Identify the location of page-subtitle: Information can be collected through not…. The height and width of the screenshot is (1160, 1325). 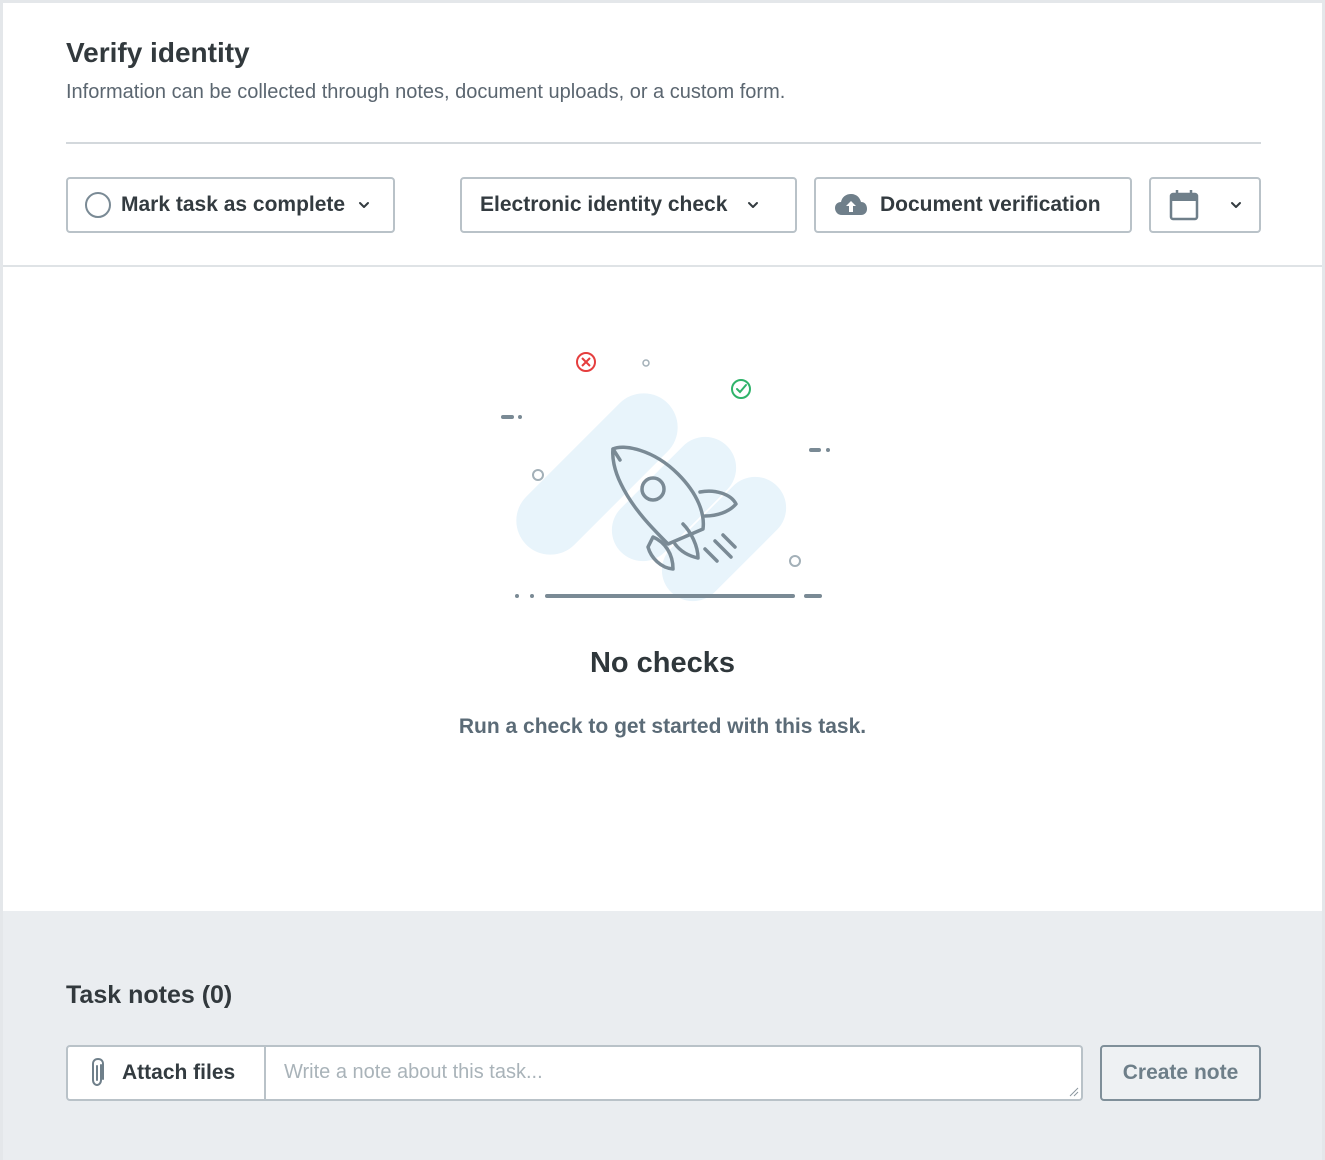
(426, 92).